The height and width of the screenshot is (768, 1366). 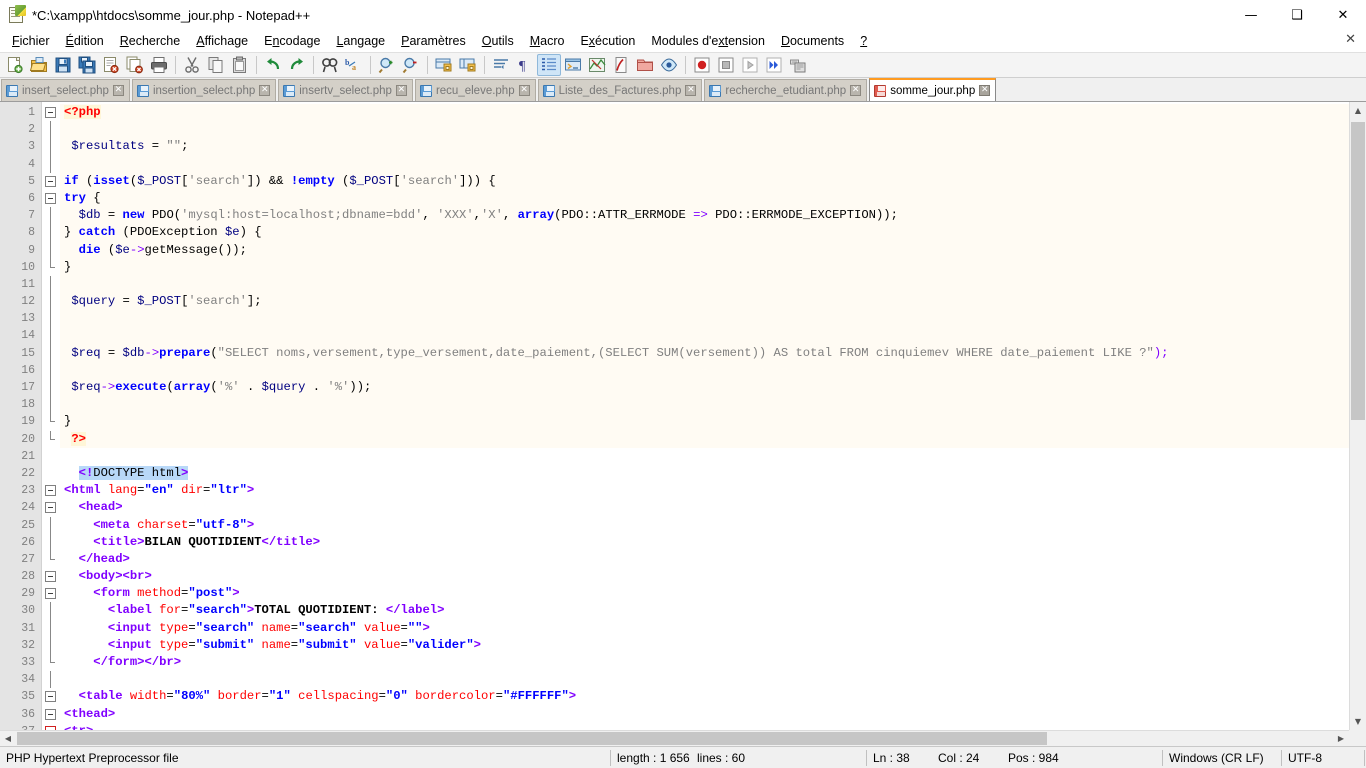 What do you see at coordinates (135, 65) in the screenshot?
I see `close-all-icon` at bounding box center [135, 65].